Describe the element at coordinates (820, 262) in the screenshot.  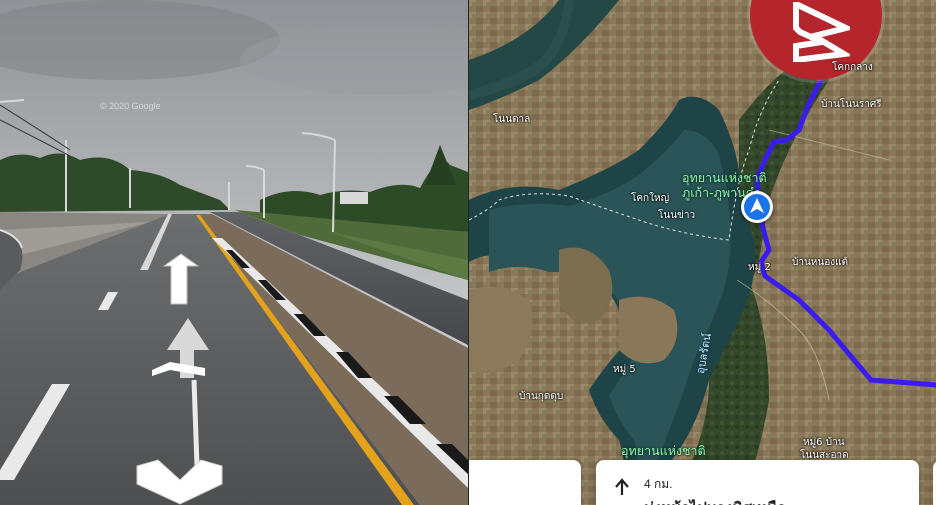
I see `place-label: บ้านหนองแต้` at that location.